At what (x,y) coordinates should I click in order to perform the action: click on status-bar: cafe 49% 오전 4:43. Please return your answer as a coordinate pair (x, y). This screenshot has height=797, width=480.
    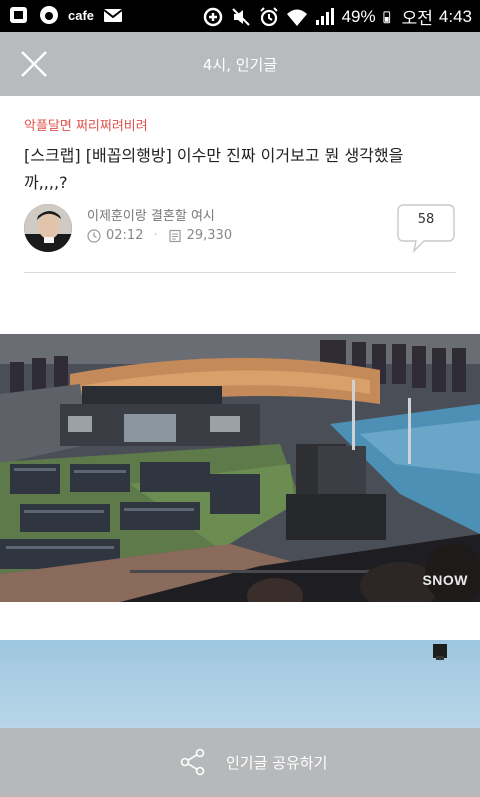
    Looking at the image, I should click on (240, 16).